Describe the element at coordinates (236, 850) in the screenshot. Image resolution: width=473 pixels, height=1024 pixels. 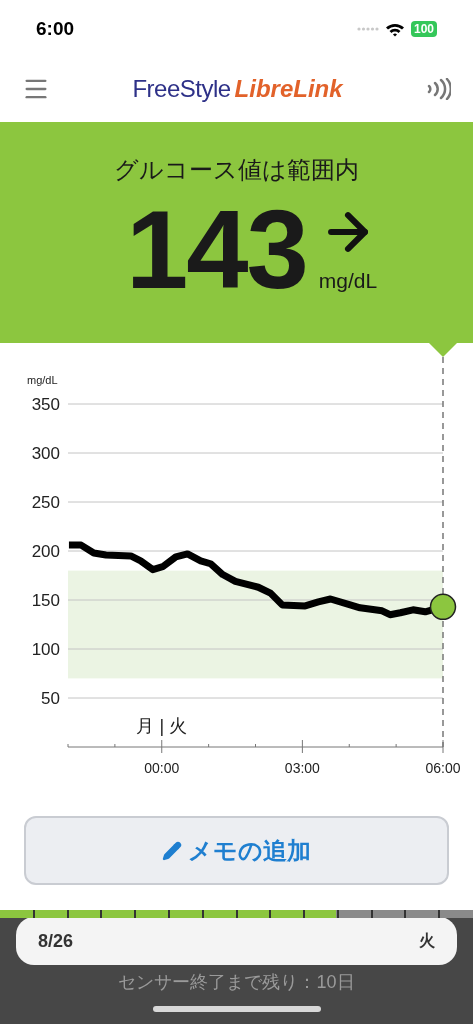
I see `add-memo-button: メモの追加` at that location.